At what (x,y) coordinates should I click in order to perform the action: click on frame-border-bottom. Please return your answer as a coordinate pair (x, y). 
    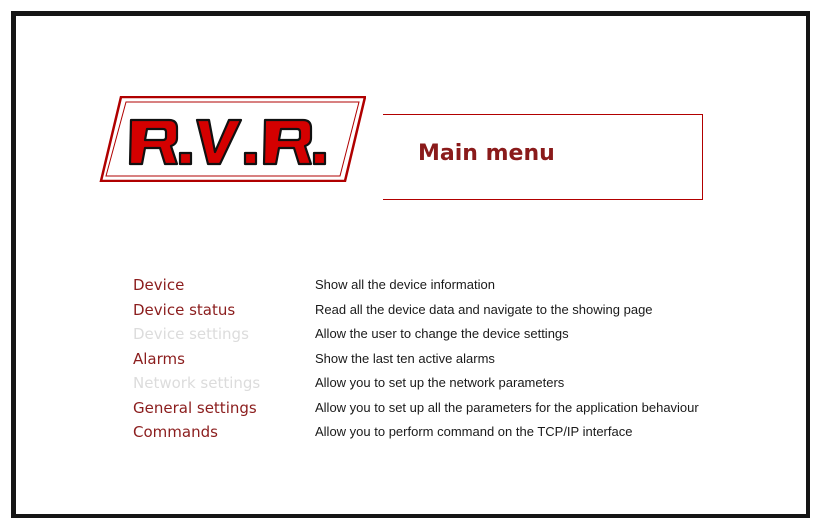
    Looking at the image, I should click on (410, 516).